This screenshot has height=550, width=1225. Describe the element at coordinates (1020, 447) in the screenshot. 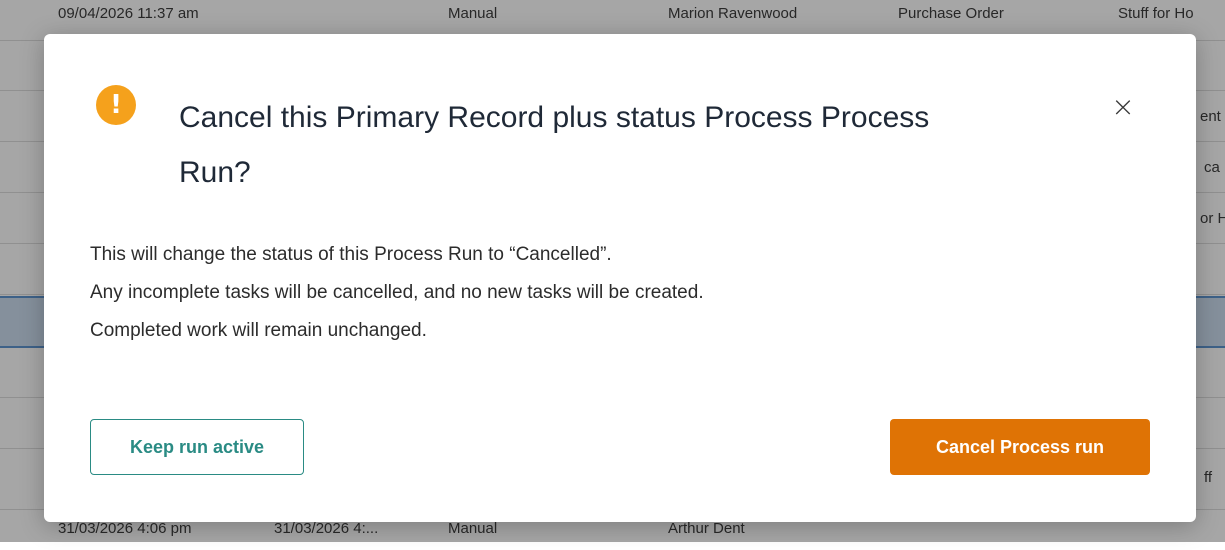

I see `cancel-process-run-button: Cancel Process run` at that location.